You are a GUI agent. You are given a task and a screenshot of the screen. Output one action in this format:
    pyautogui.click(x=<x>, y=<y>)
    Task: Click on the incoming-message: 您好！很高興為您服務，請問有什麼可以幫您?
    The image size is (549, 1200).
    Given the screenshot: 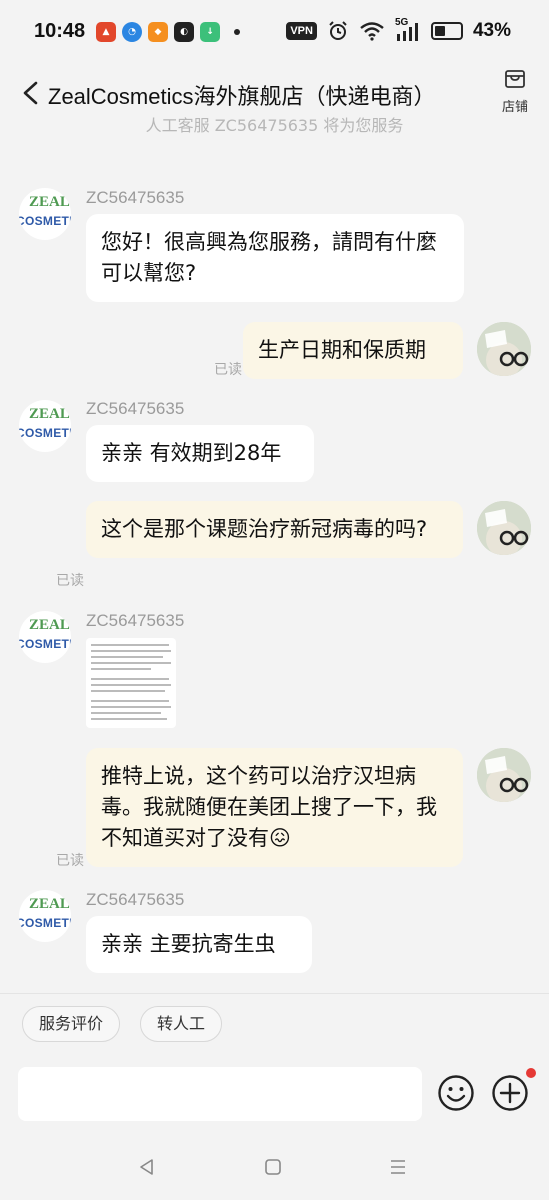 What is the action you would take?
    pyautogui.click(x=275, y=258)
    